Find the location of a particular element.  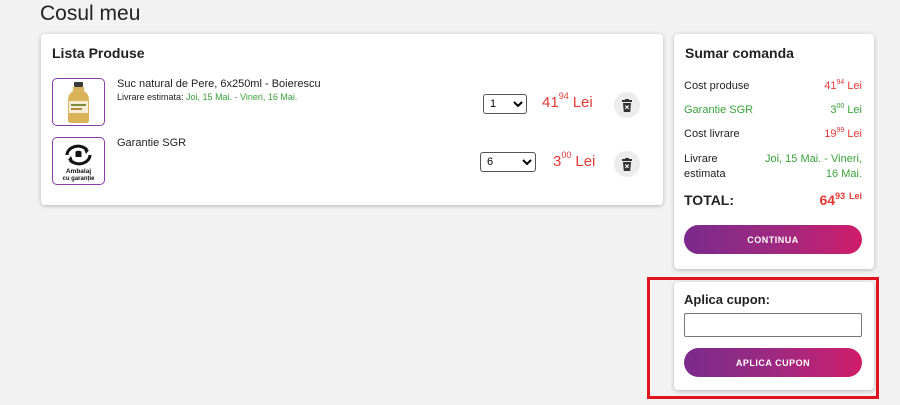

summary-products-value: 4194 Lei is located at coordinates (843, 85).